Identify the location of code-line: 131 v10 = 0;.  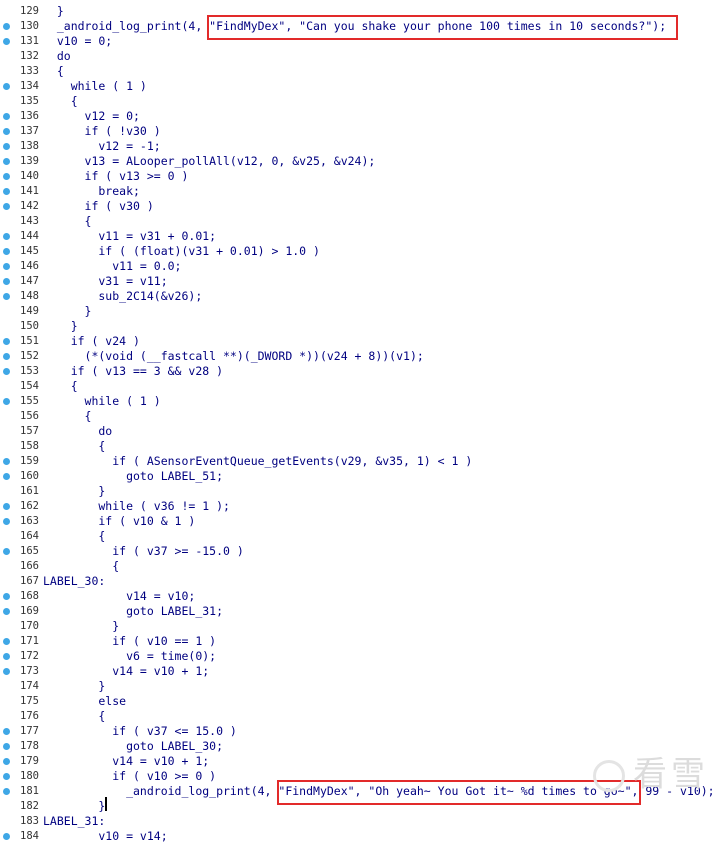
(363, 41).